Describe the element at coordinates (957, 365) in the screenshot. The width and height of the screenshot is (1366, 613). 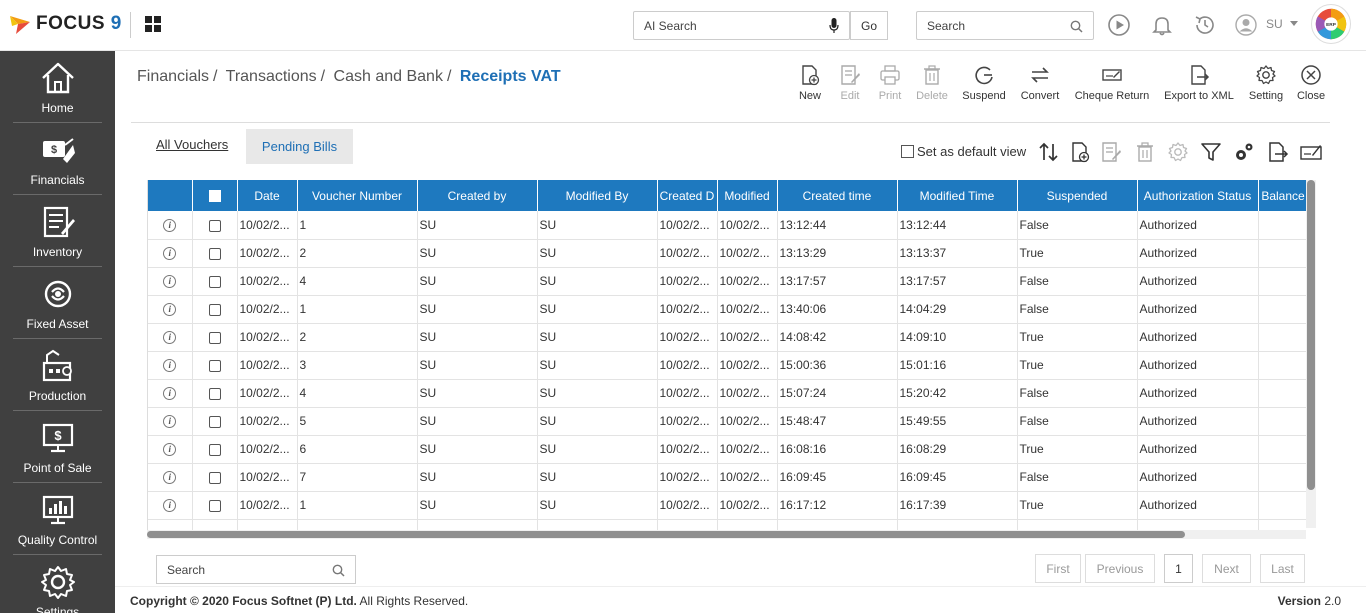
I see `cell-mtime: 15:01:16` at that location.